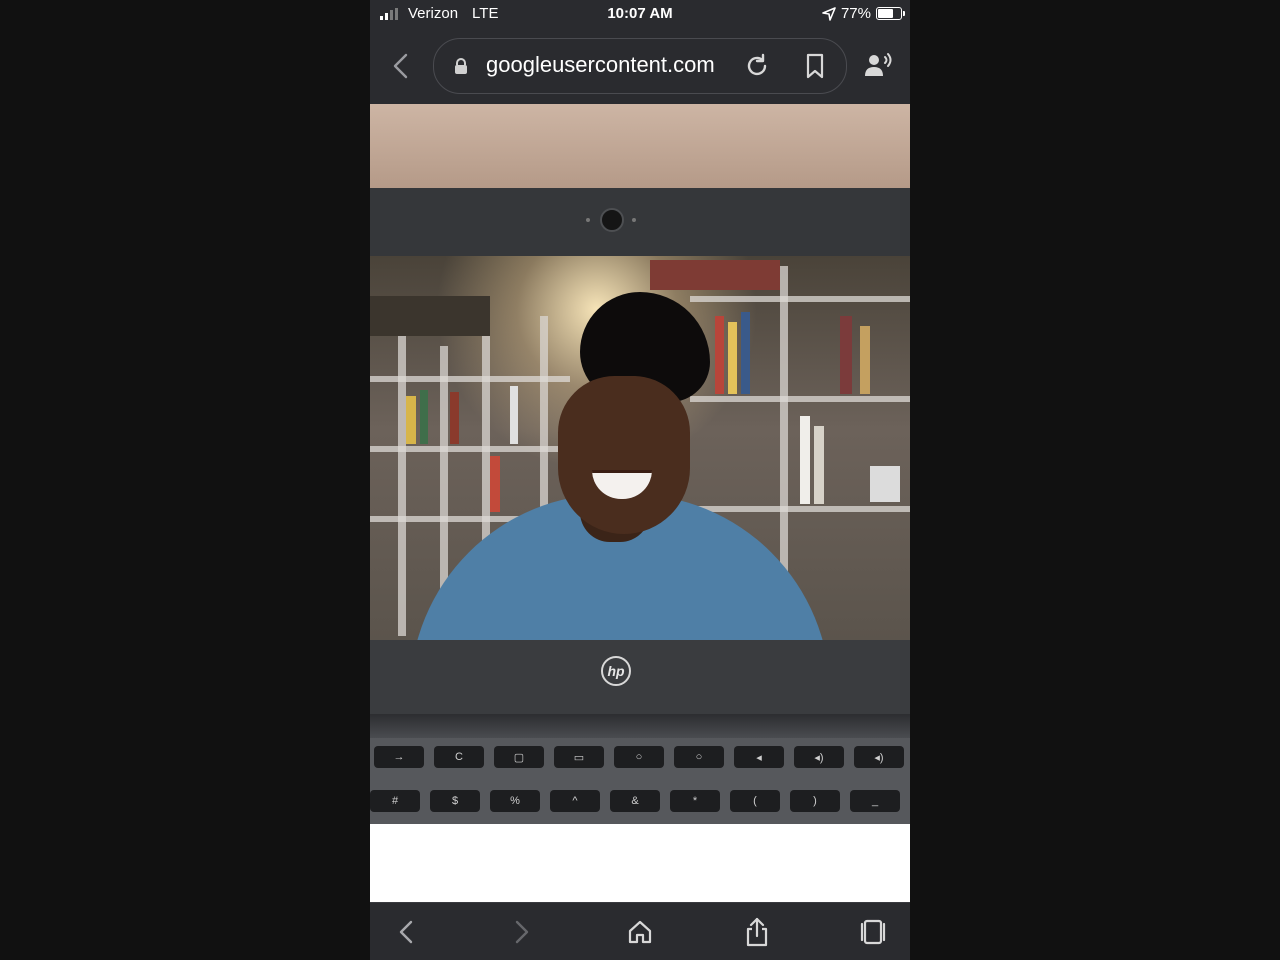 The height and width of the screenshot is (960, 1280). I want to click on url-text: googleusercontent.com, so click(600, 64).